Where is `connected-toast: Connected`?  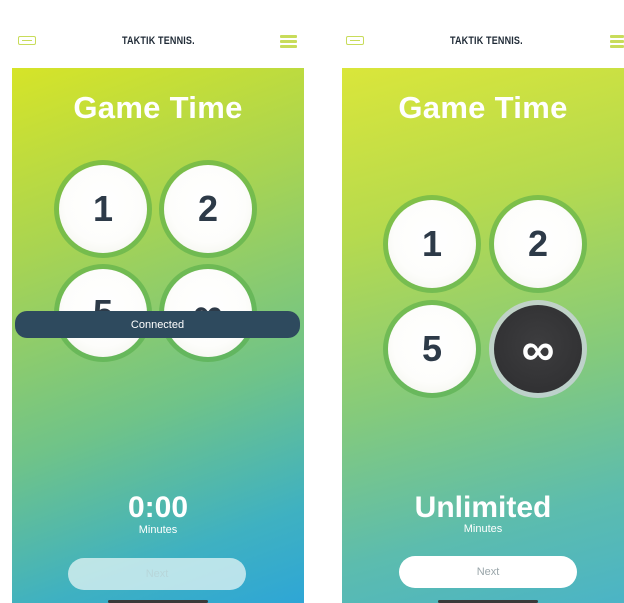
connected-toast: Connected is located at coordinates (157, 324).